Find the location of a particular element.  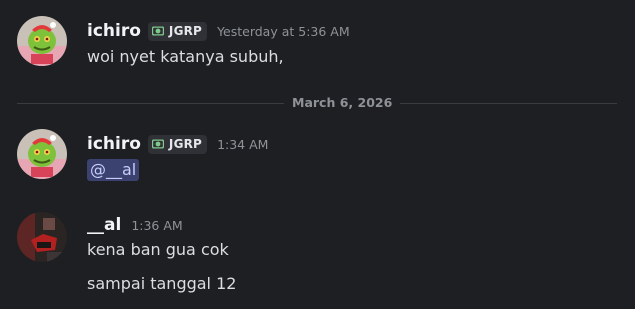

message-header: ichiro JGRP 1:34 AM is located at coordinates (177, 144).